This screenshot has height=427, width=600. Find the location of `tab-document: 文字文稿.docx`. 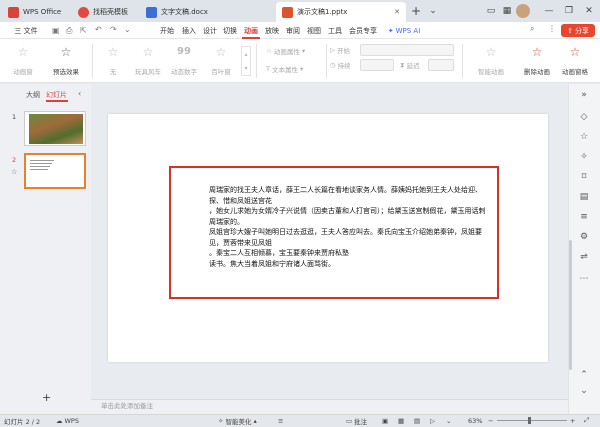

tab-document: 文字文稿.docx is located at coordinates (207, 12).